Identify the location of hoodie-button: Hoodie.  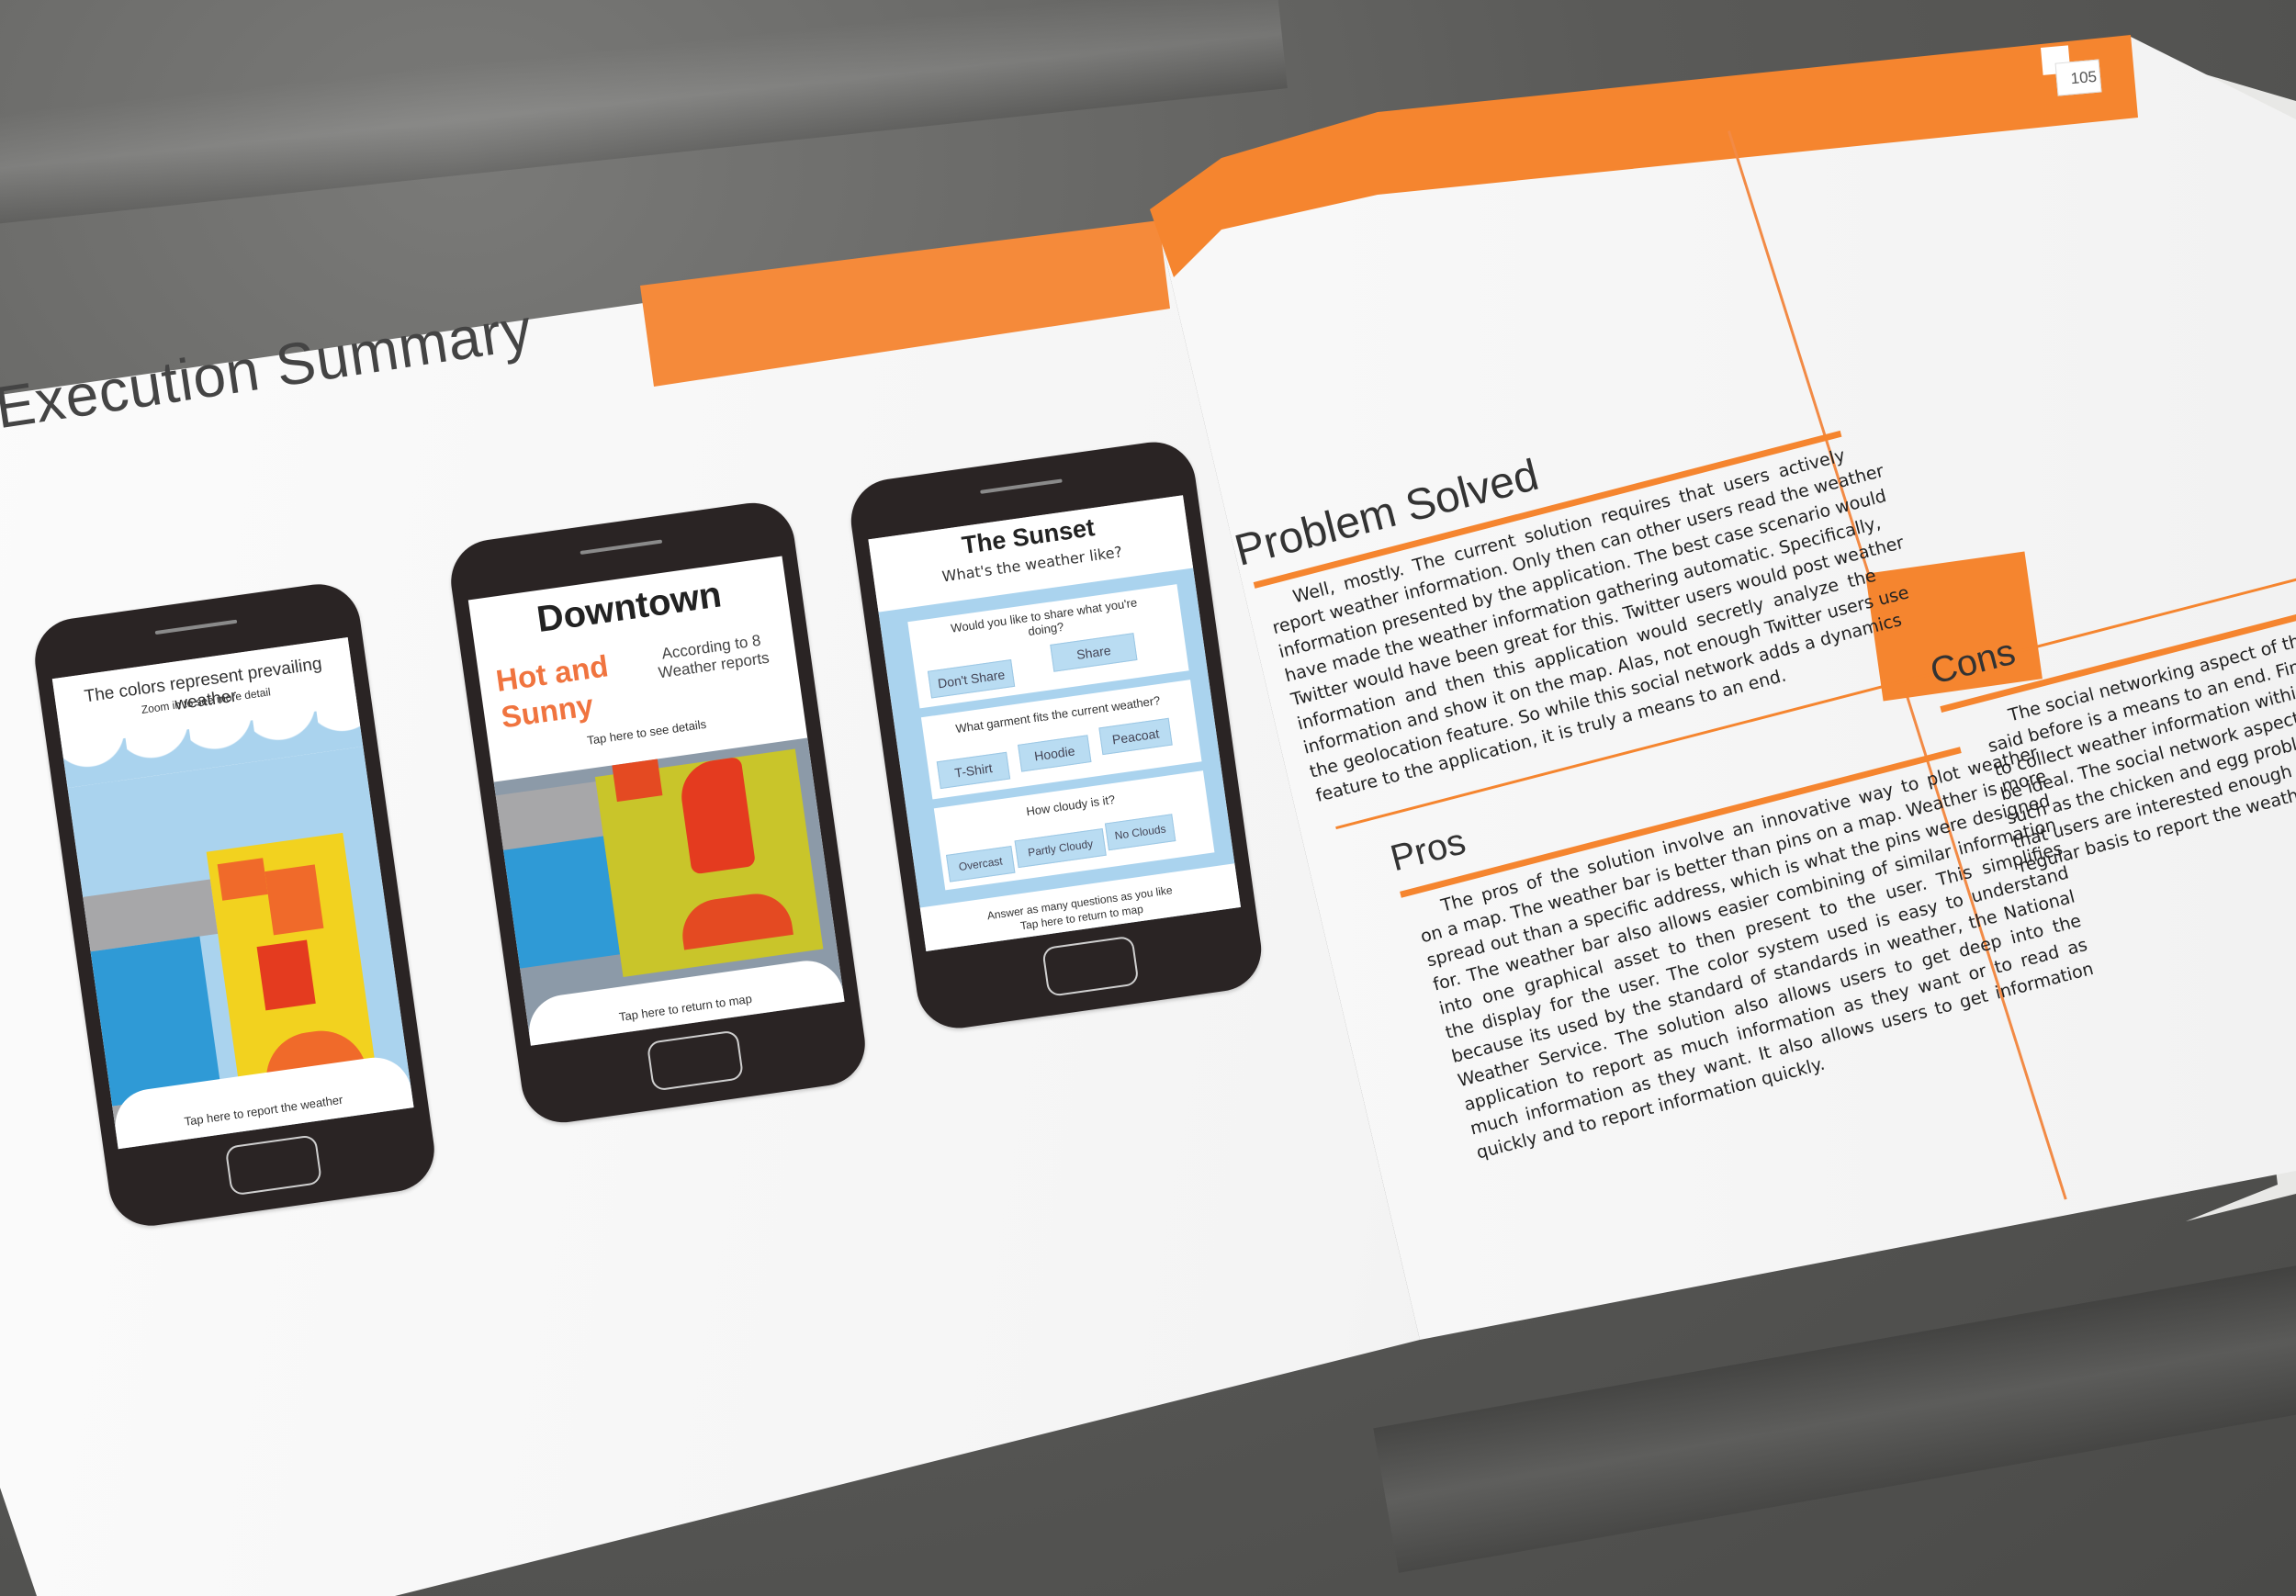
(1055, 753).